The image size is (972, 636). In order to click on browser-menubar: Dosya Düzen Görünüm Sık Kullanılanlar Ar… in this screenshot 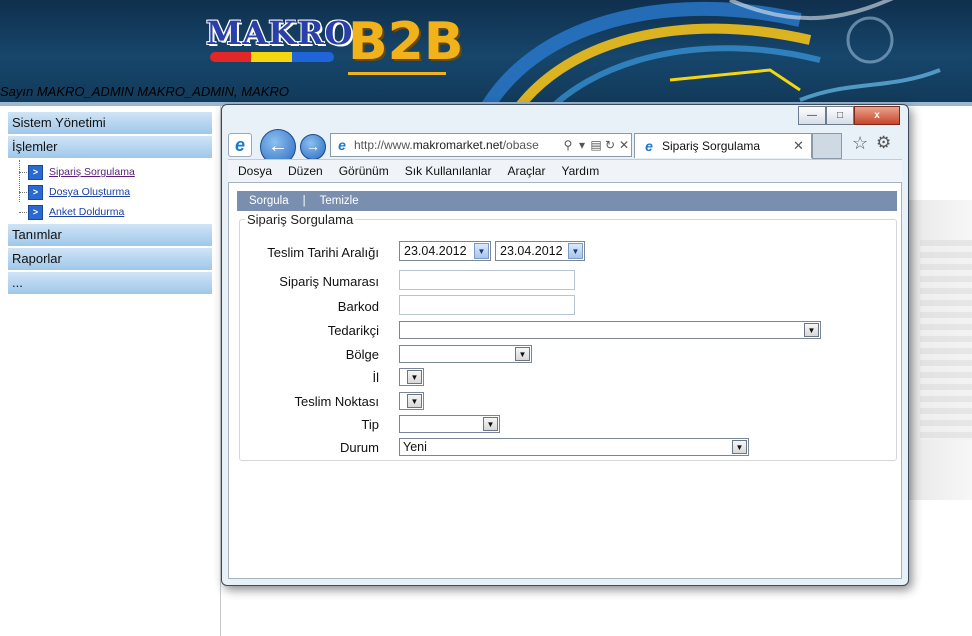, I will do `click(565, 170)`.